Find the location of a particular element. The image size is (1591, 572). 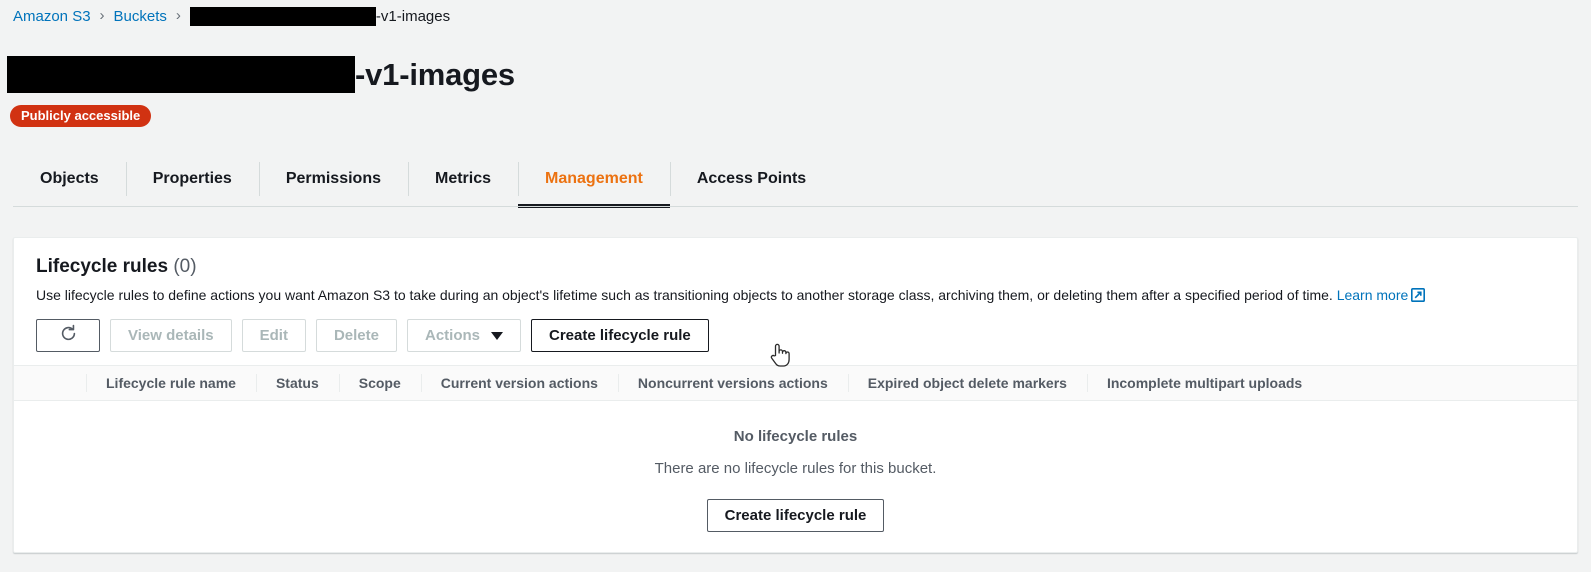

breadcrumb: Amazon S3 › Buckets › -v1-images is located at coordinates (231, 16).